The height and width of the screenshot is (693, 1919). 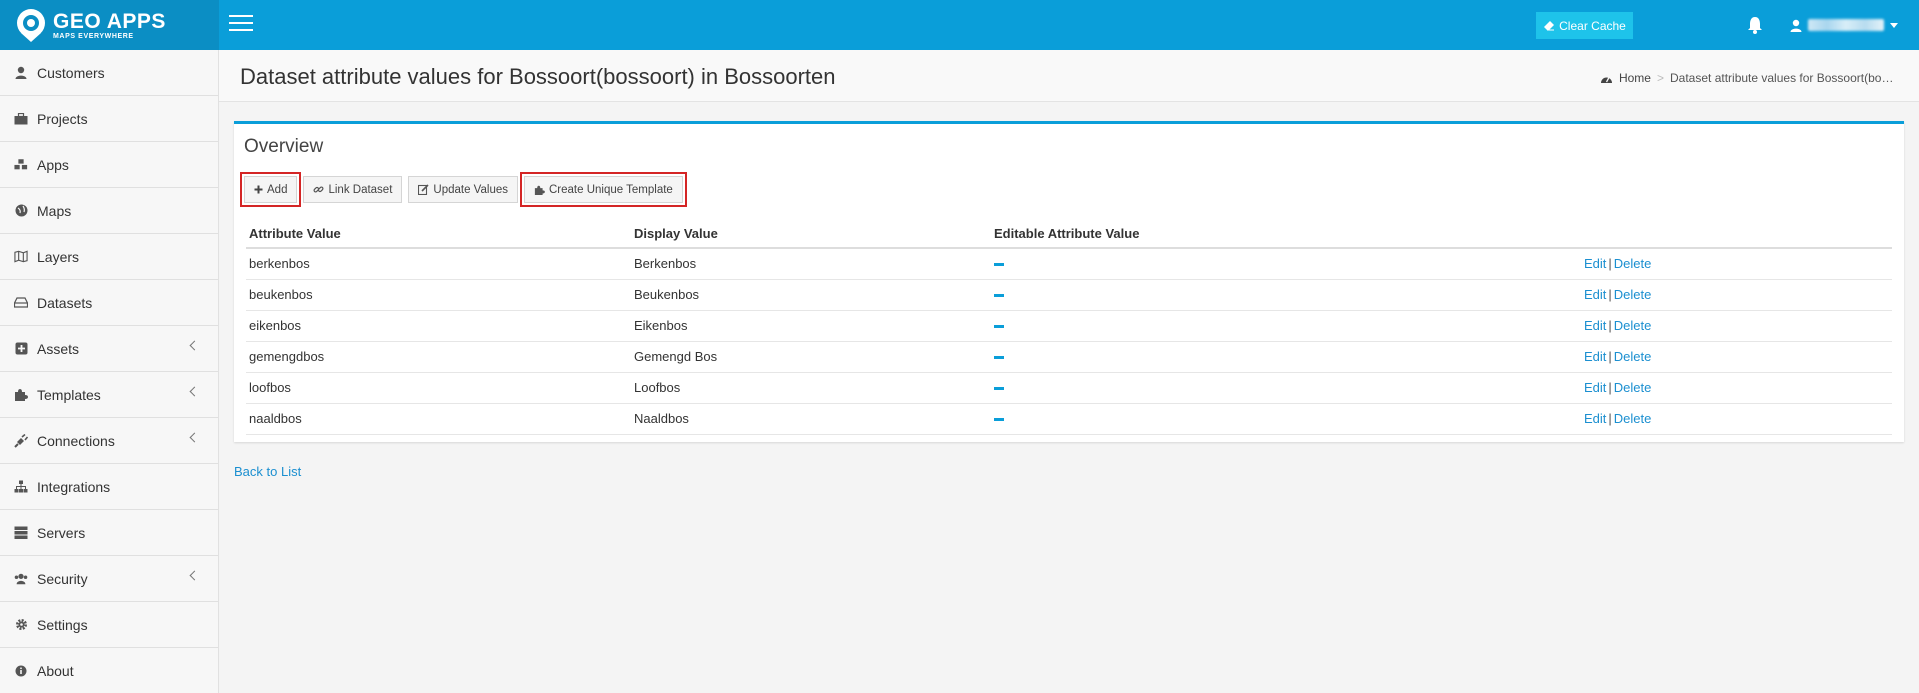 I want to click on add-button: Add, so click(x=270, y=189).